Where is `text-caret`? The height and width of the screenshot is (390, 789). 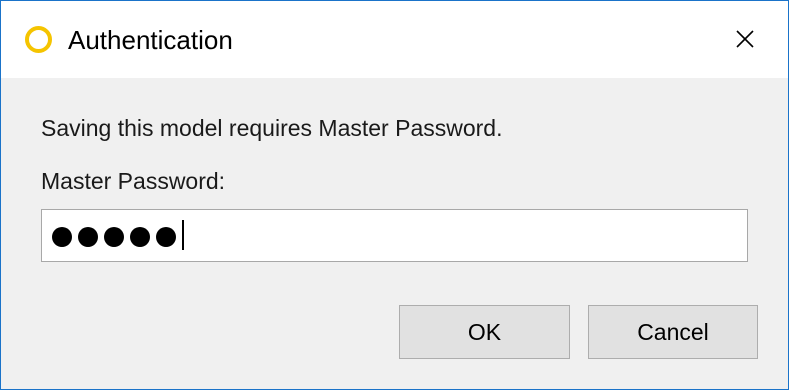
text-caret is located at coordinates (183, 235).